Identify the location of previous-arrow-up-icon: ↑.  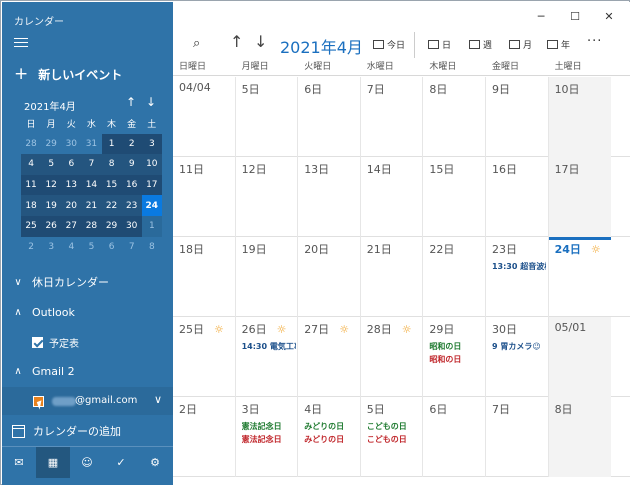
(236, 41).